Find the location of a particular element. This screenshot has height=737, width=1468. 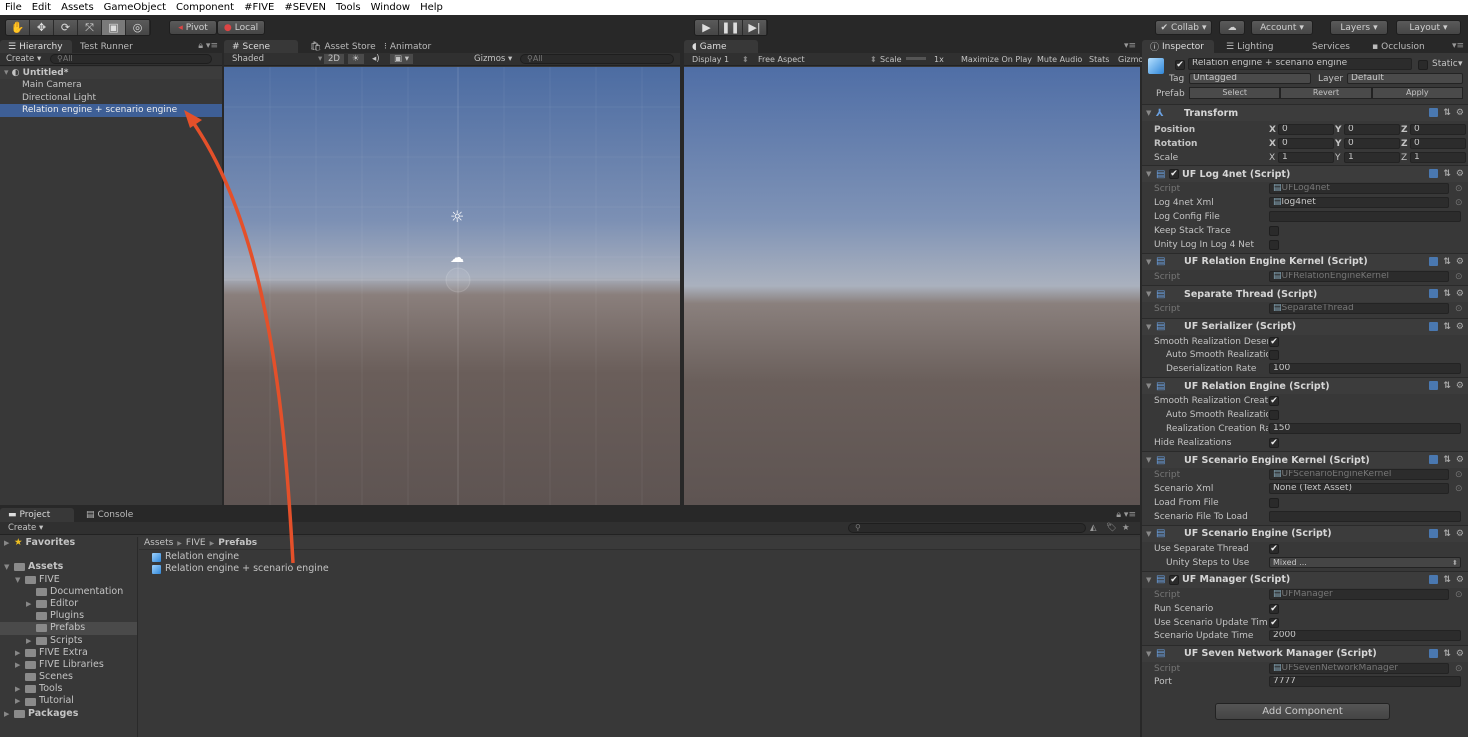

folder-item: ▶ Packages is located at coordinates (68, 714).